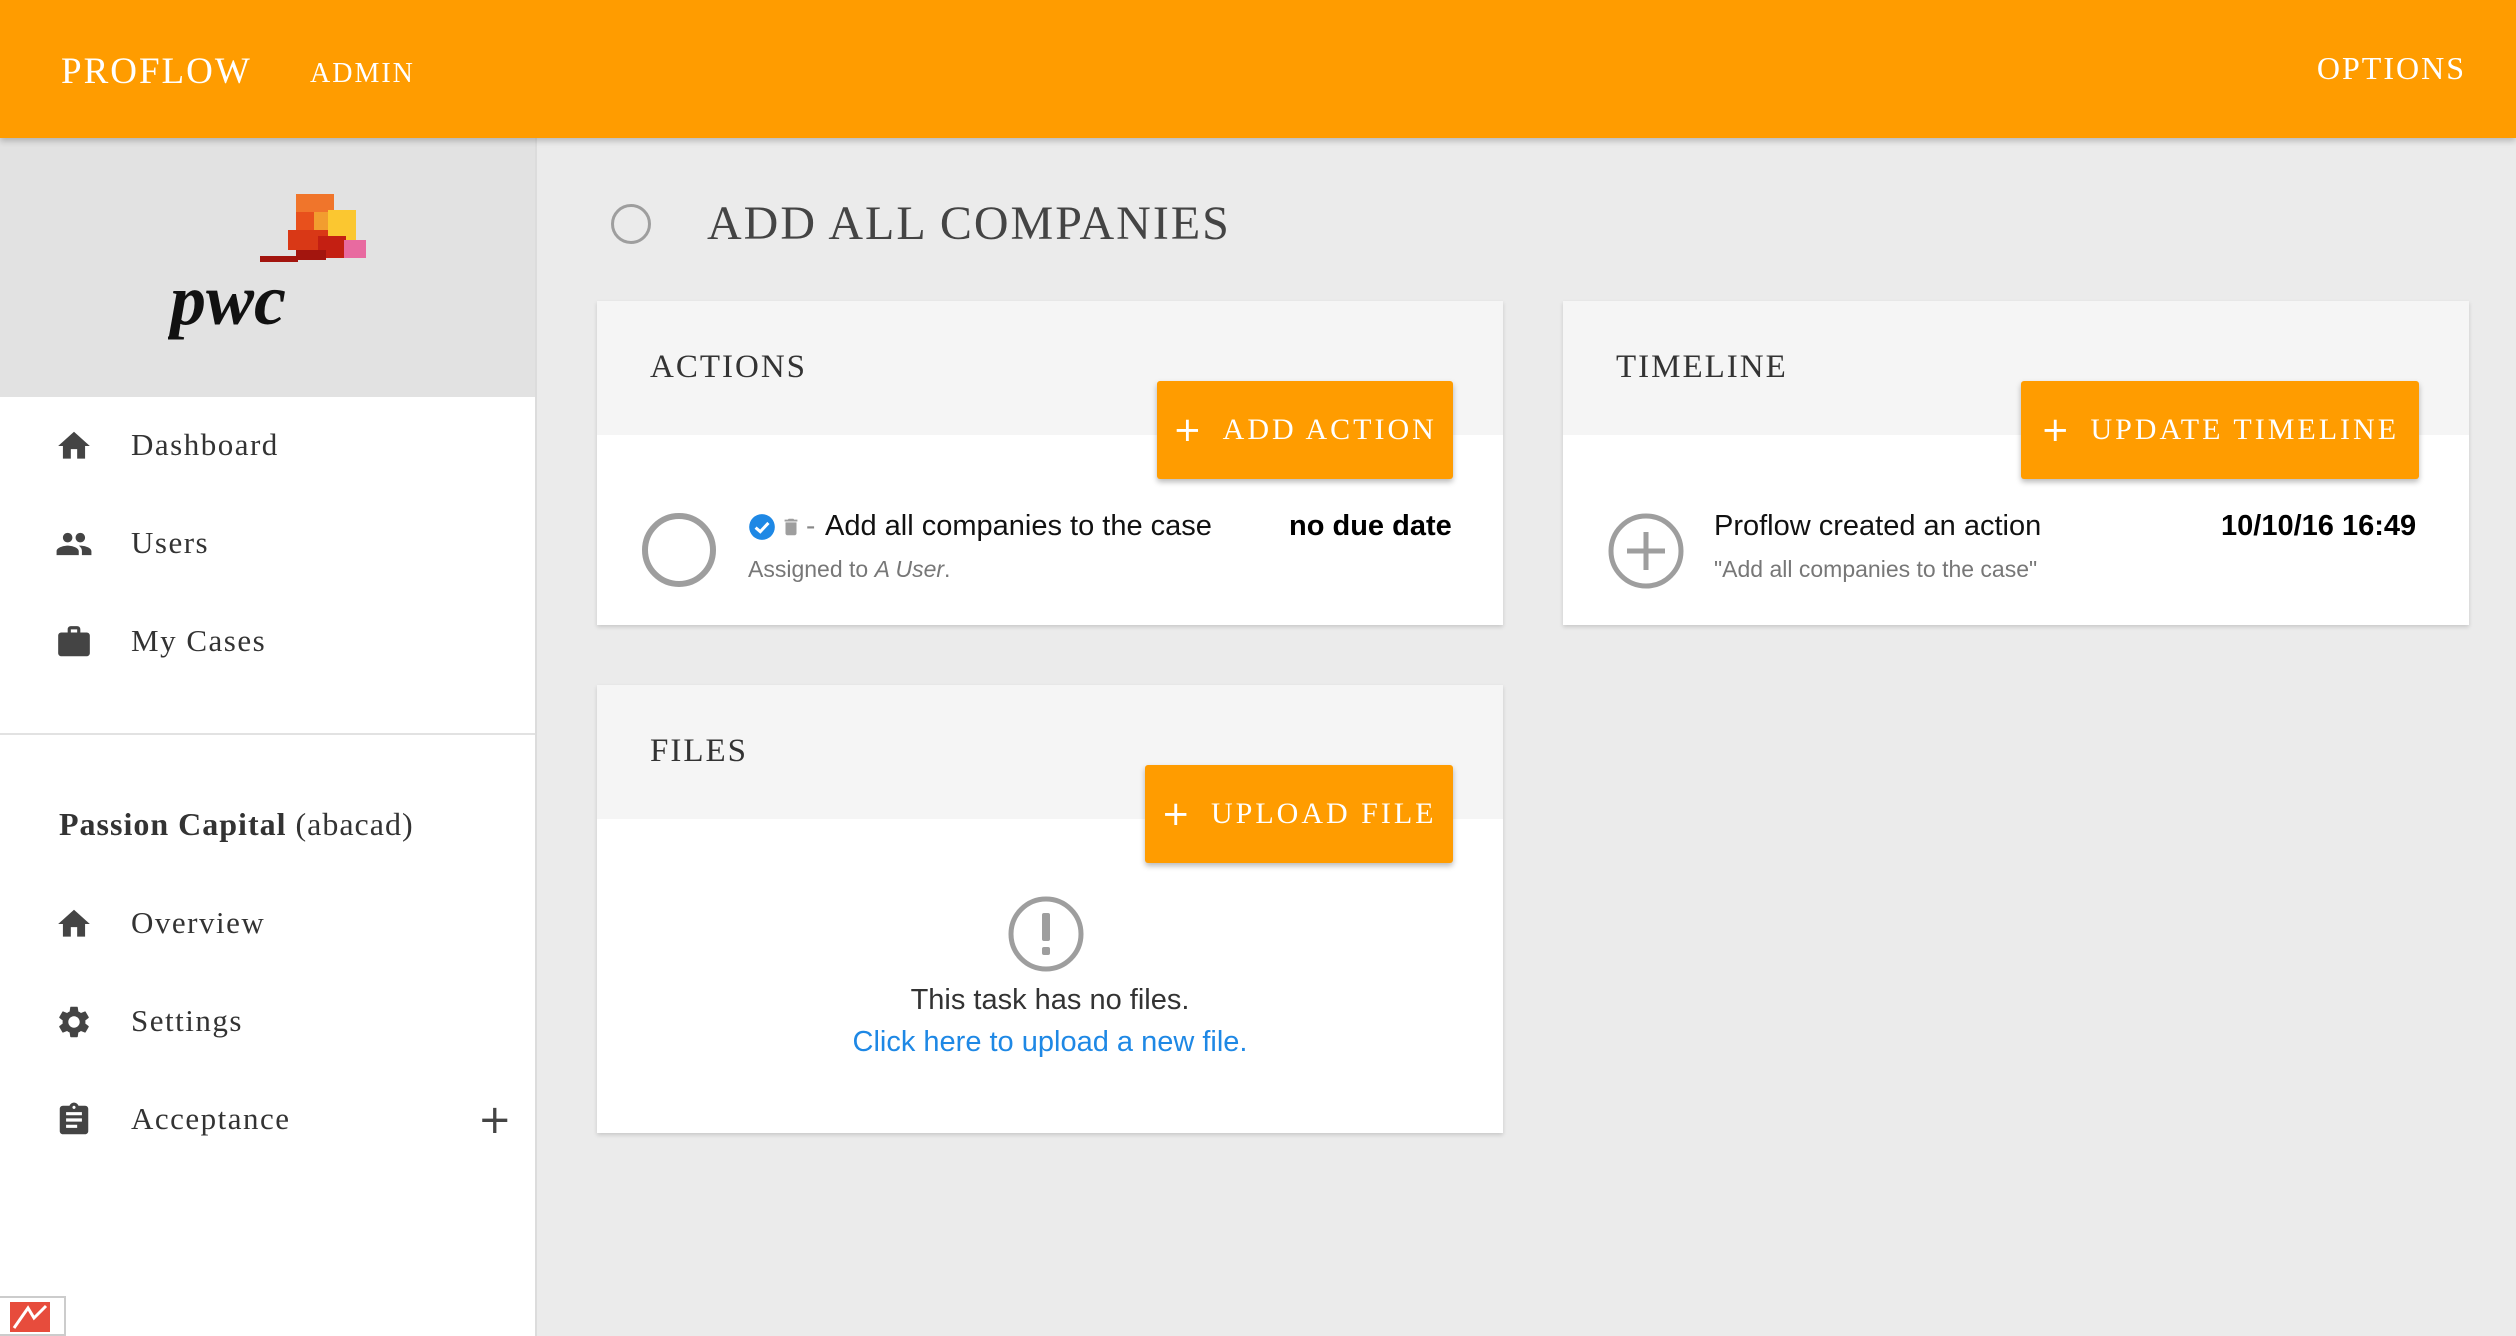 The height and width of the screenshot is (1336, 2516). What do you see at coordinates (227, 300) in the screenshot?
I see `logo-text: pwc` at bounding box center [227, 300].